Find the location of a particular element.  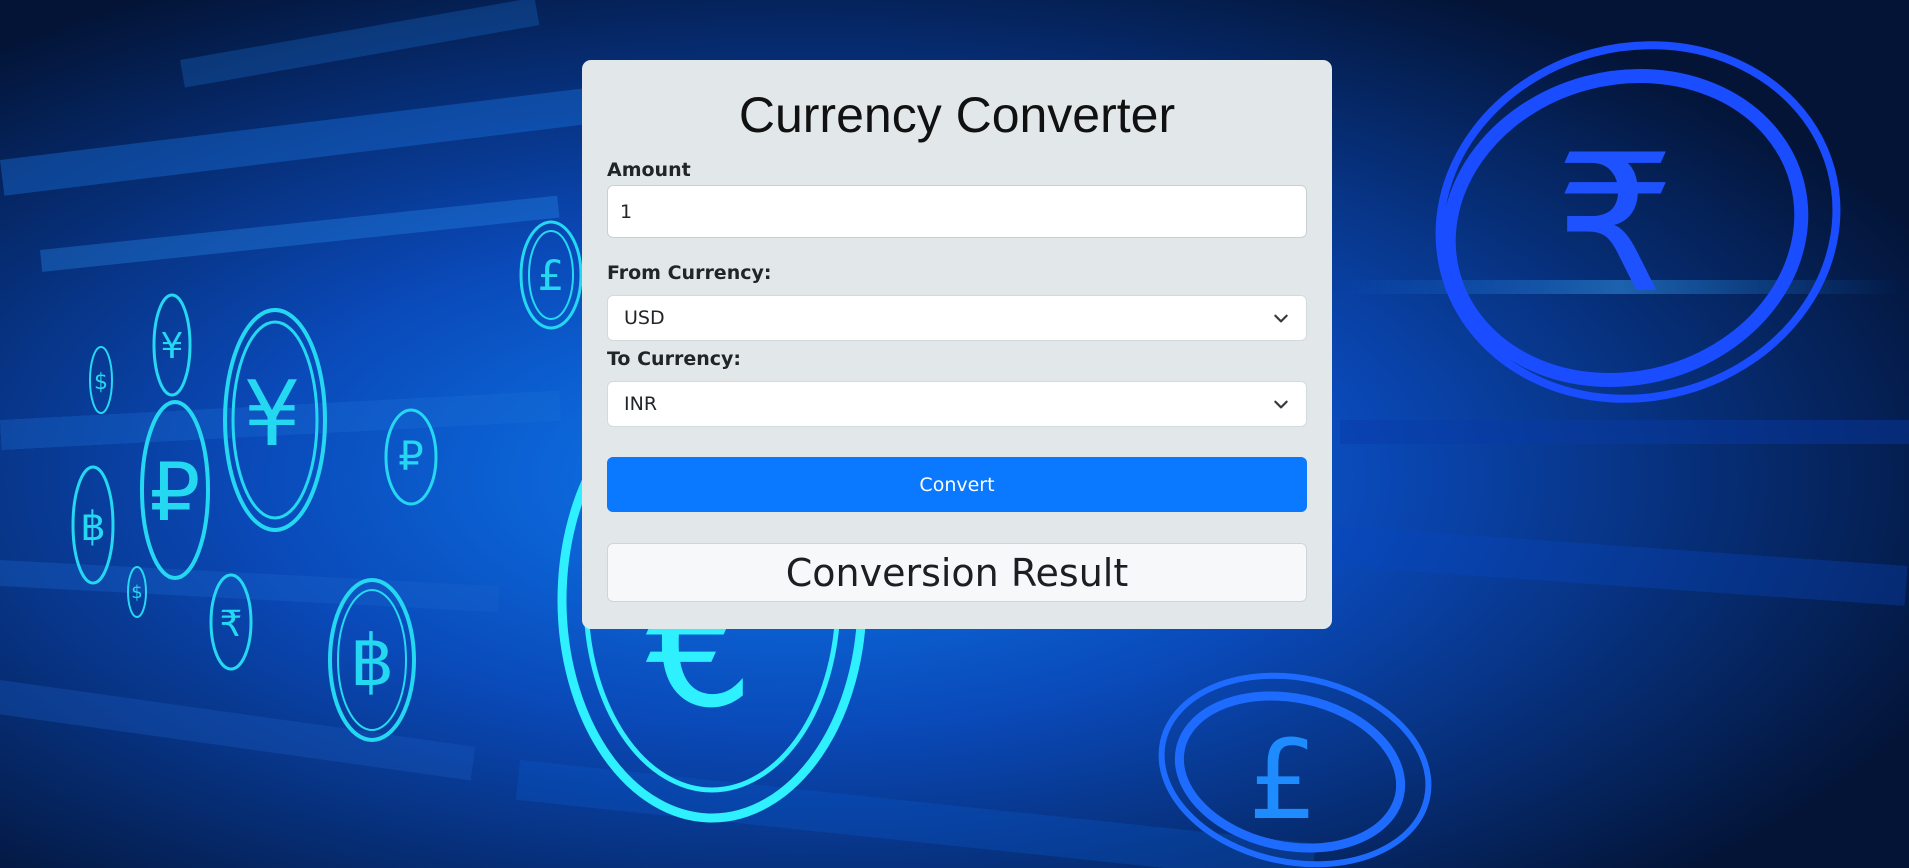

from-currency-select: USD is located at coordinates (957, 318).